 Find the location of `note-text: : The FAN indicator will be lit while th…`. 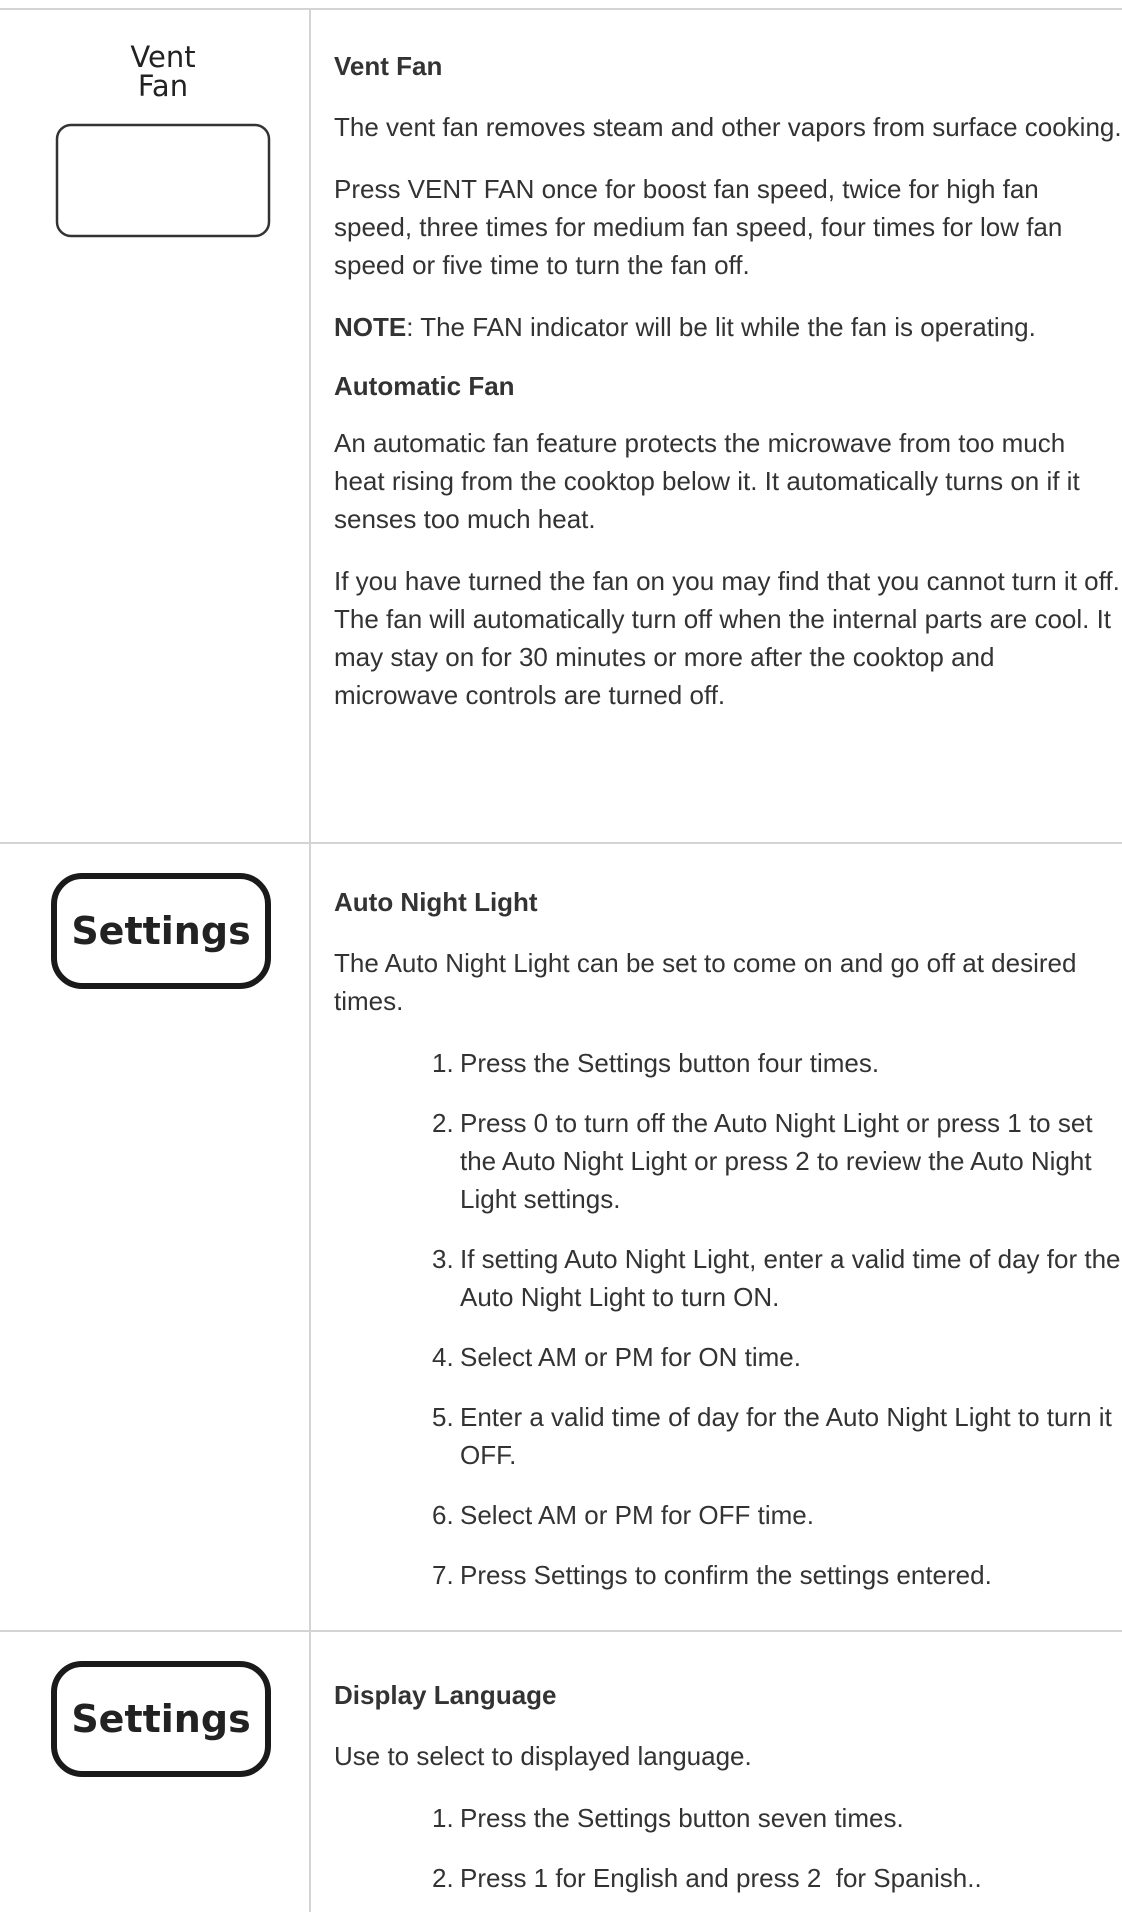

note-text: : The FAN indicator will be lit while th… is located at coordinates (721, 327).